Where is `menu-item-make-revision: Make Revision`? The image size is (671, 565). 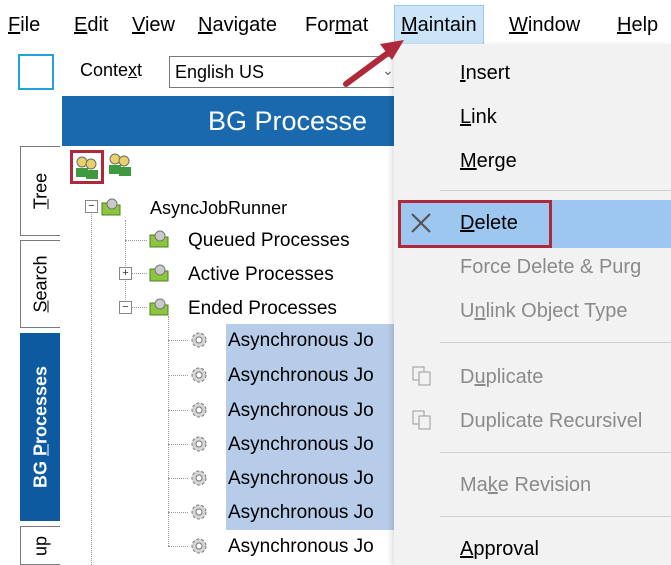 menu-item-make-revision: Make Revision is located at coordinates (525, 485).